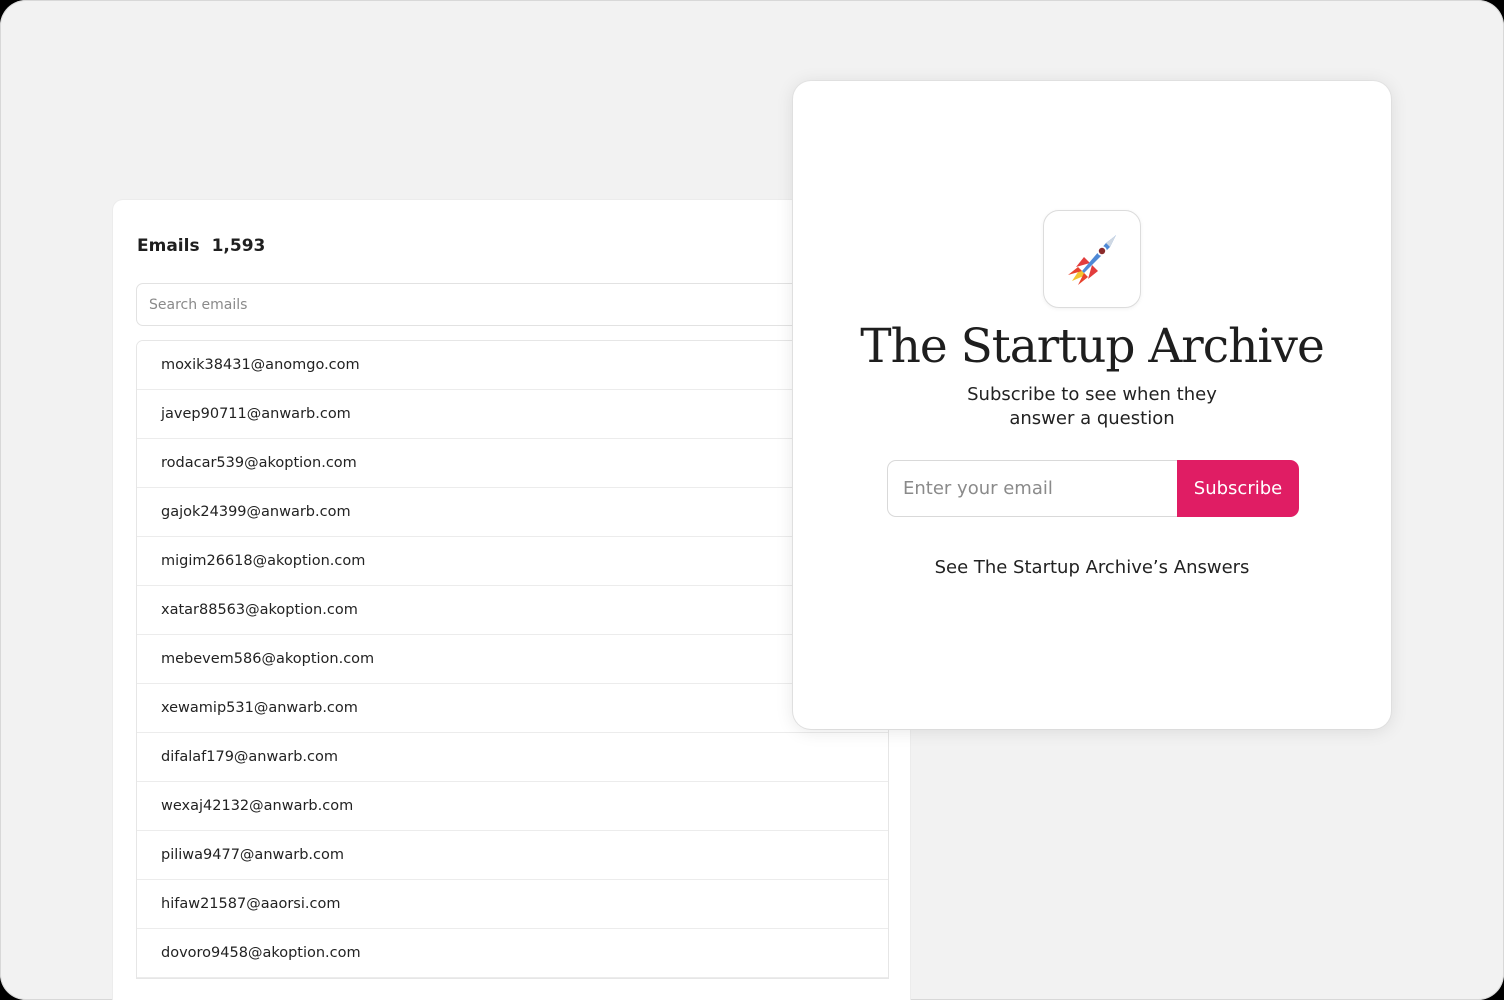  I want to click on email-address: rodacar539@akoption.com, so click(259, 463).